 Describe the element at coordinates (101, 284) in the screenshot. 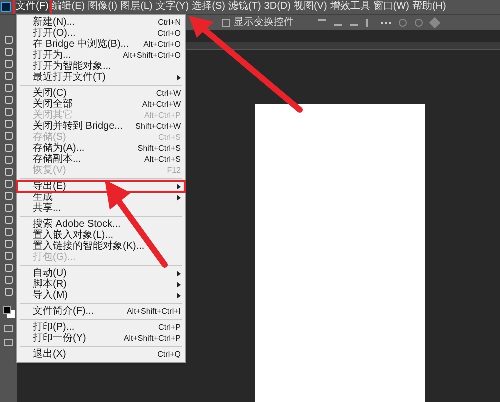

I see `menu-option: 脚本(R)` at that location.